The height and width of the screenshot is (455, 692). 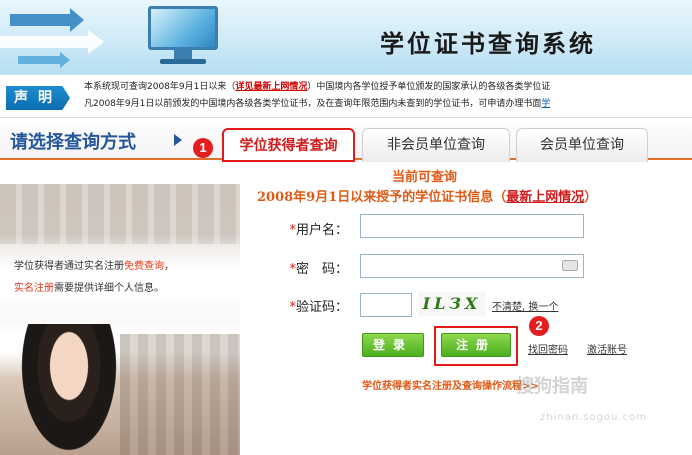 What do you see at coordinates (594, 417) in the screenshot?
I see `watermark-subtext: zhinan.sogou.com` at bounding box center [594, 417].